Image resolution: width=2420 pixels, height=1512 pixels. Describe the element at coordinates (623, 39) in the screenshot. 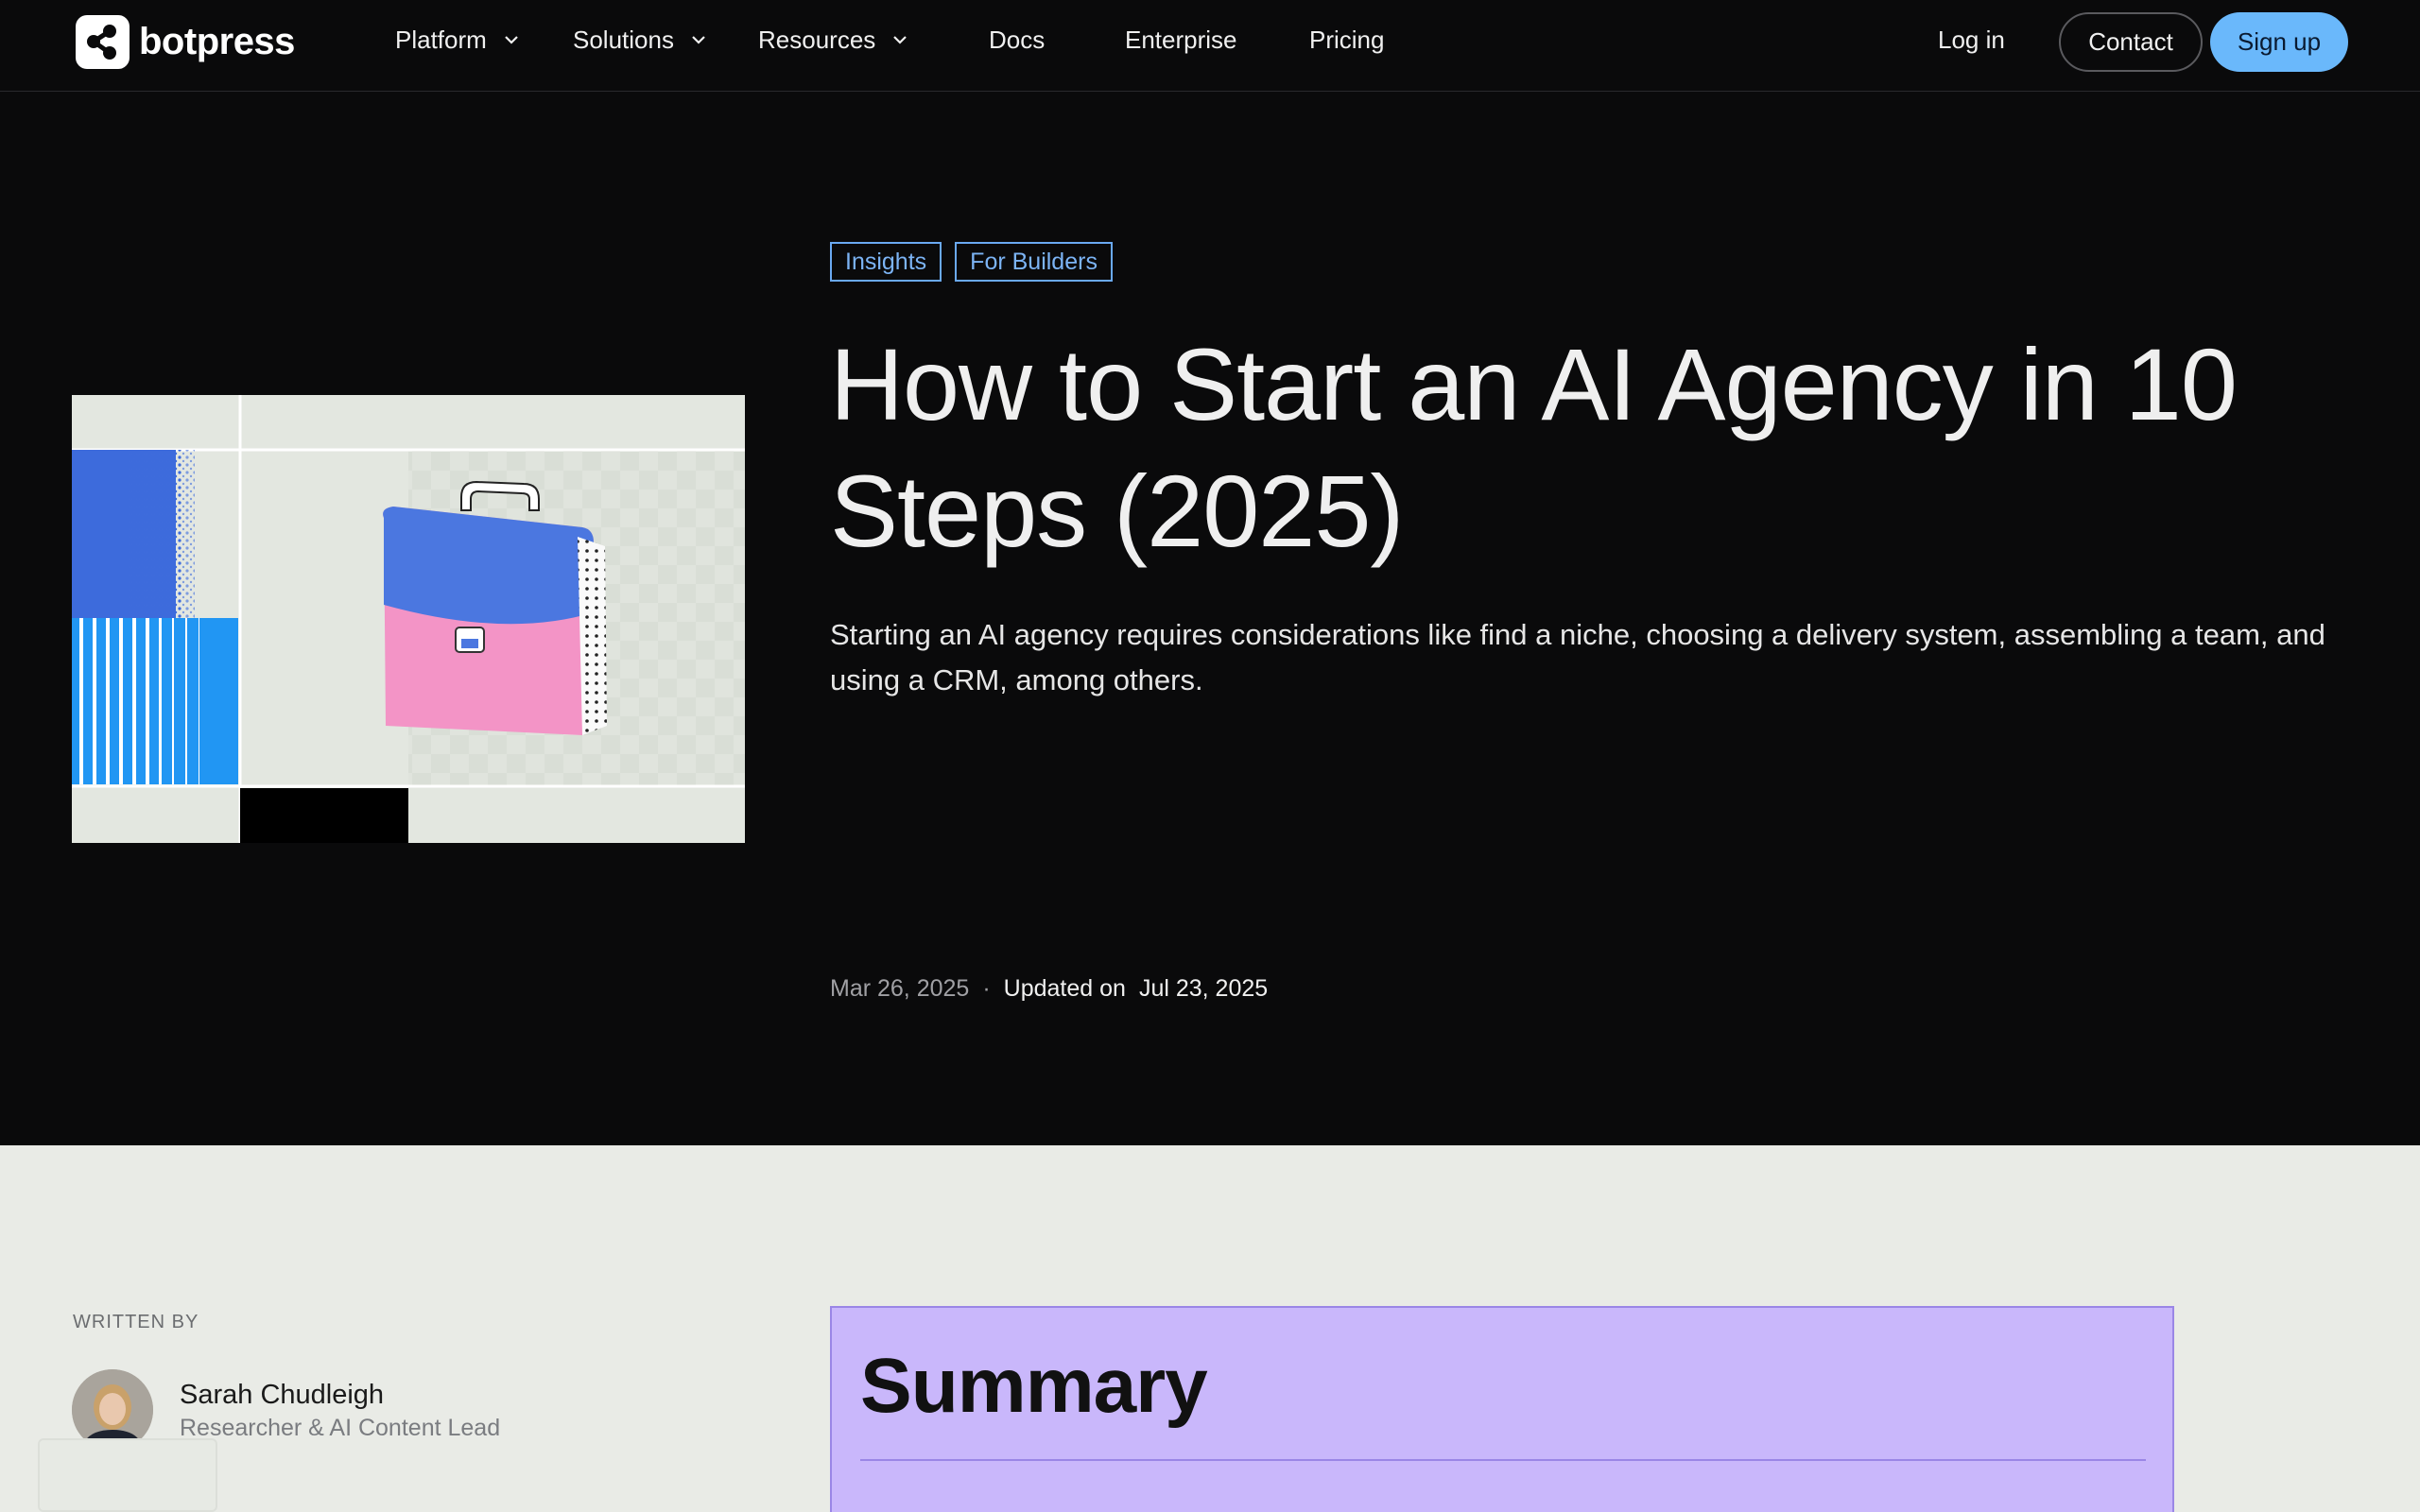

I see `nav-solutions-label: Solutions` at that location.